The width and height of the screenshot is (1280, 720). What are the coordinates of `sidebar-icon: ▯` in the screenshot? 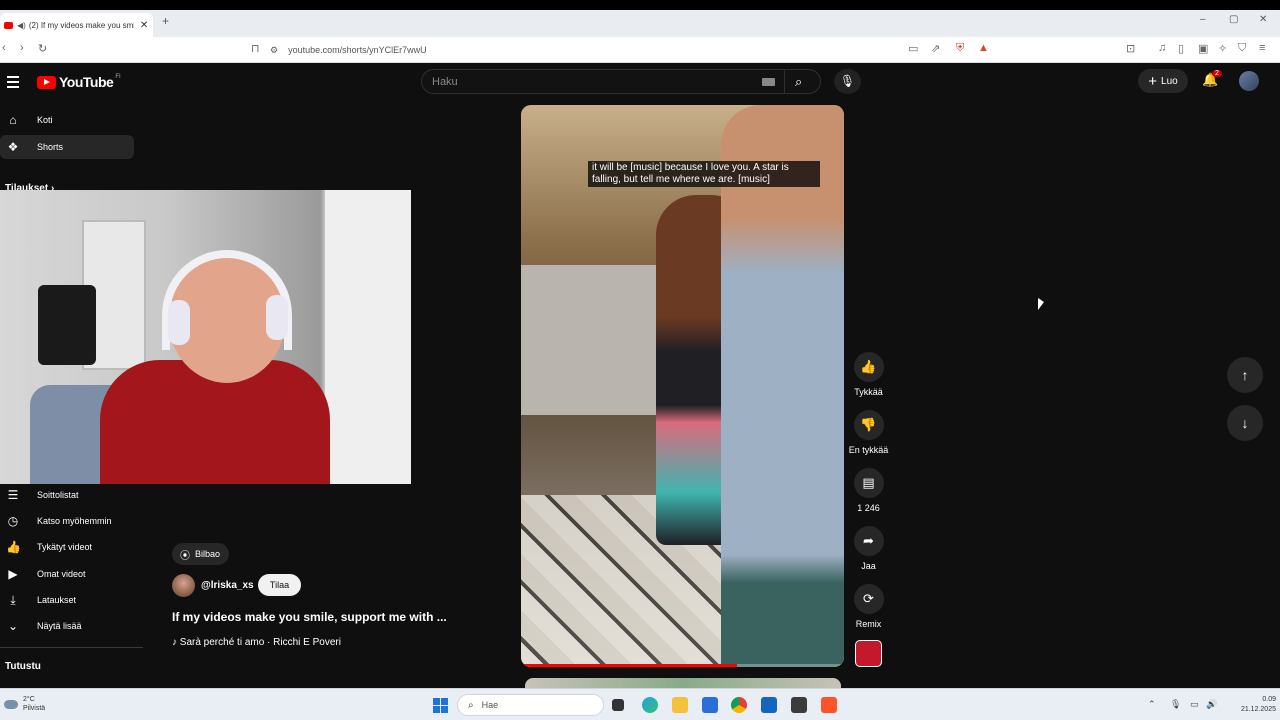 It's located at (1181, 48).